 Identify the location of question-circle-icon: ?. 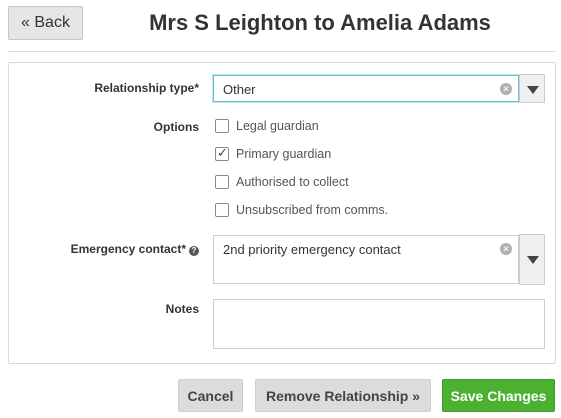
(194, 251).